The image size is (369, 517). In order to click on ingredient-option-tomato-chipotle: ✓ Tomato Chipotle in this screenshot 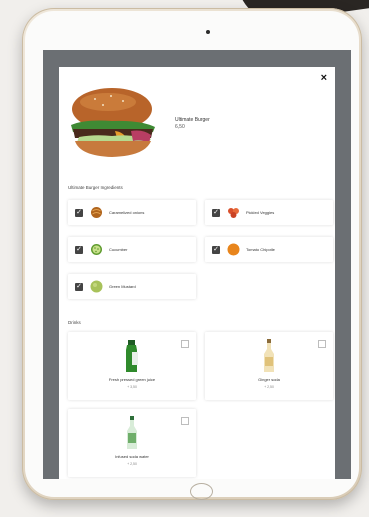, I will do `click(269, 249)`.